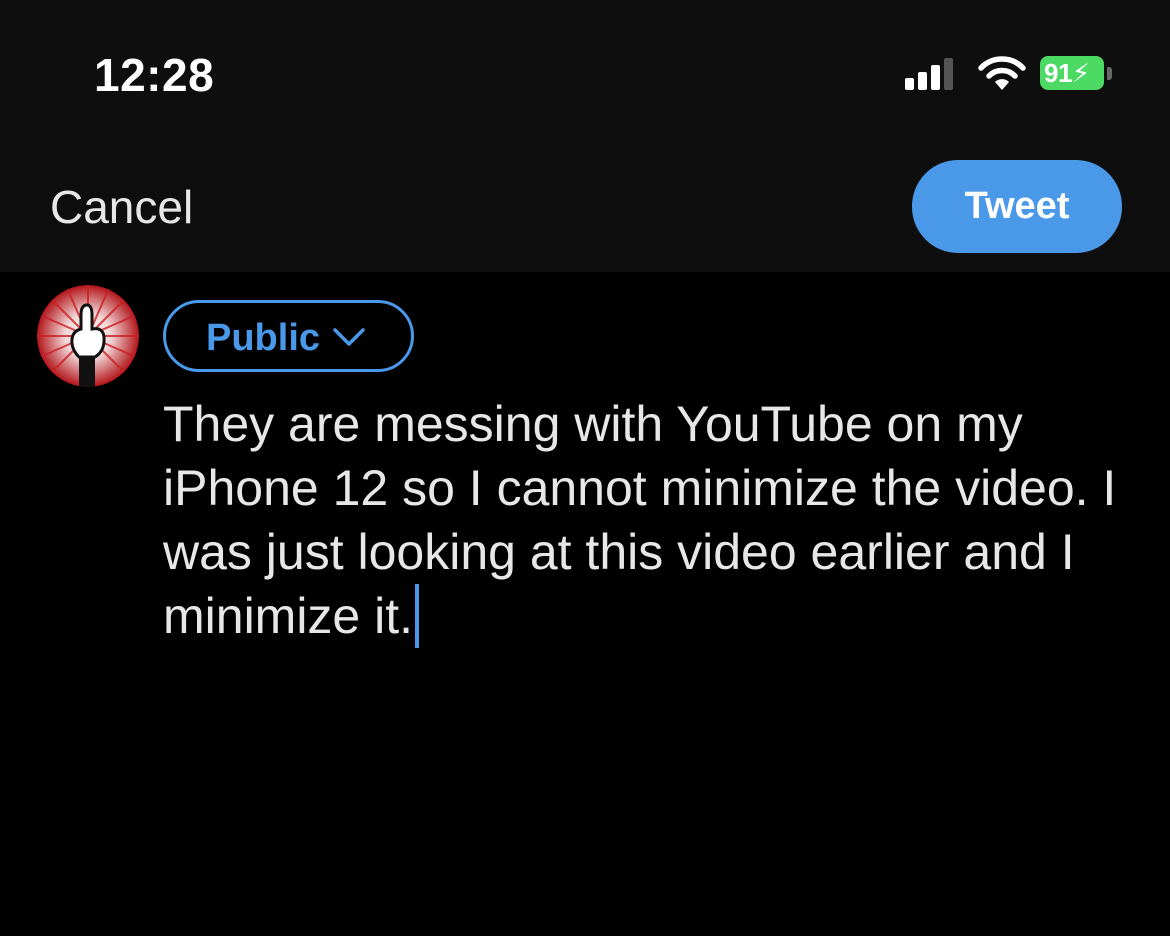 The image size is (1170, 936). Describe the element at coordinates (1058, 73) in the screenshot. I see `battery-level: 91` at that location.